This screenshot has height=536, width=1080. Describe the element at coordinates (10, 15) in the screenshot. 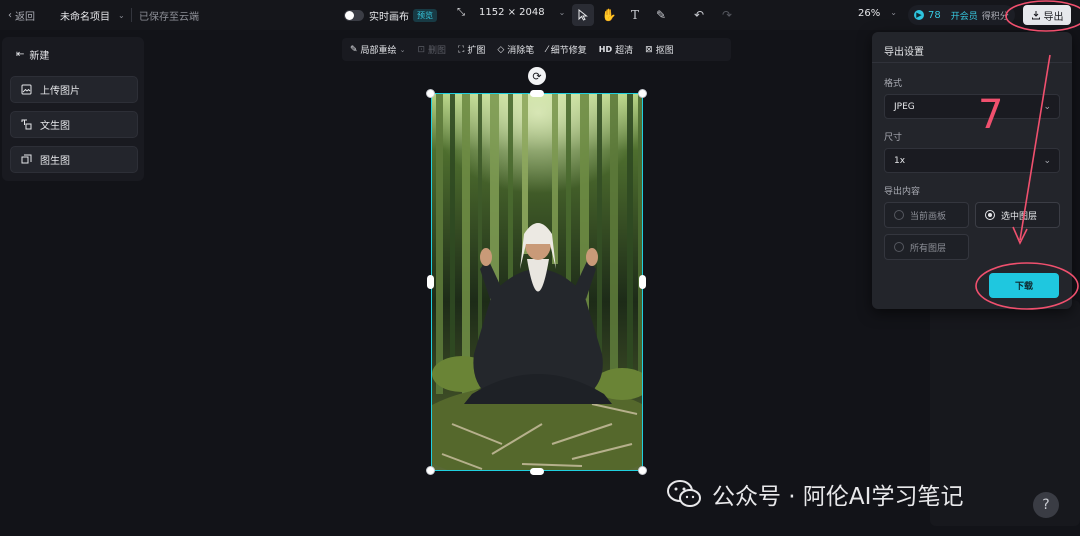

I see `chevron-left-icon: ‹` at that location.